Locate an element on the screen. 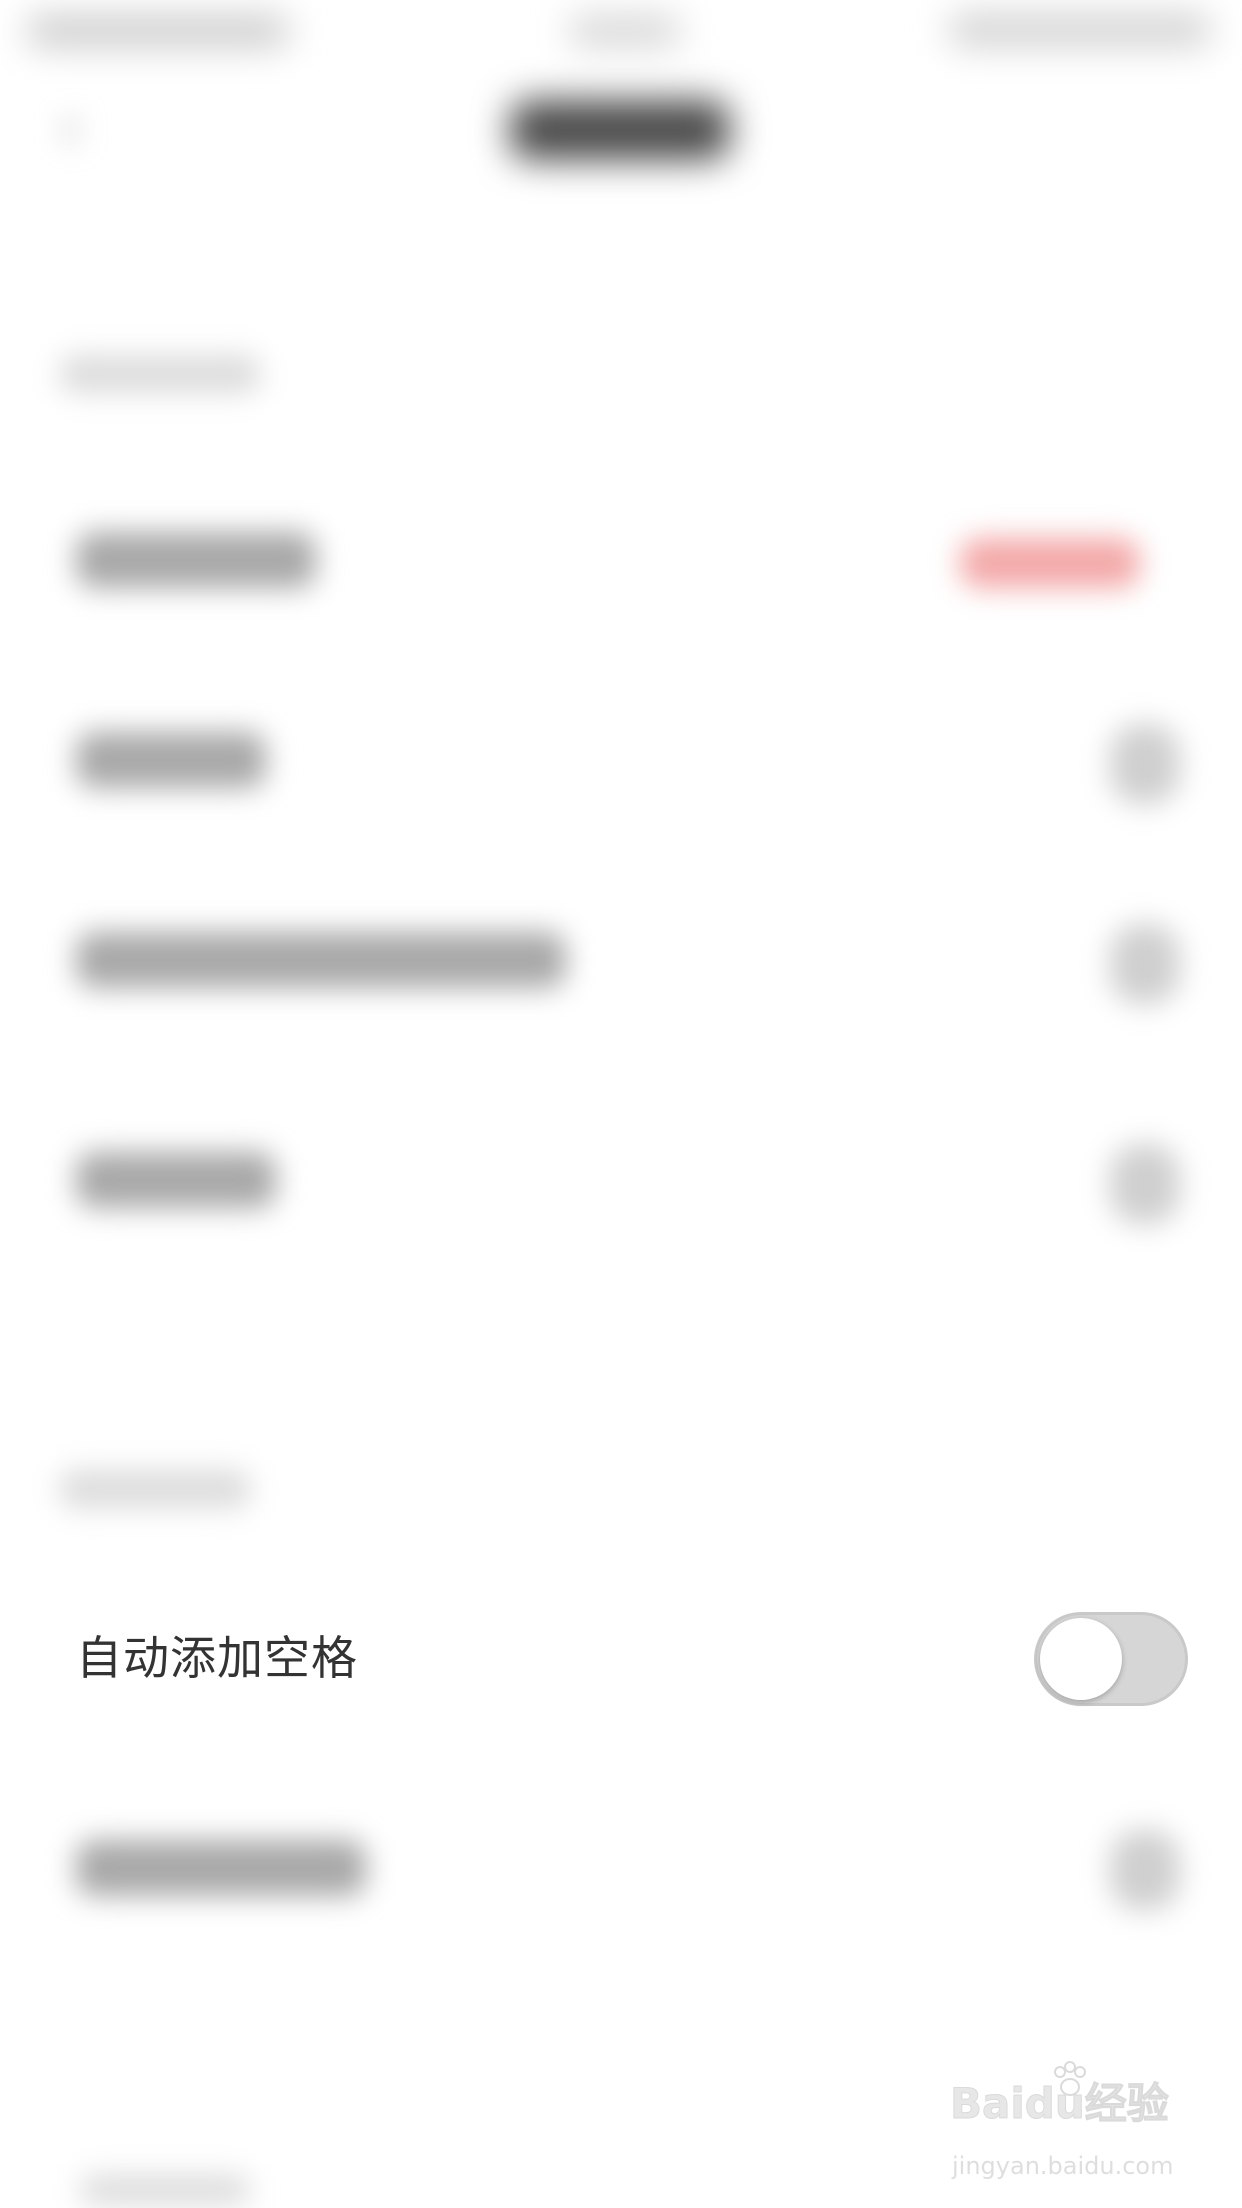 This screenshot has height=2208, width=1242. toggle-knob is located at coordinates (1081, 1659).